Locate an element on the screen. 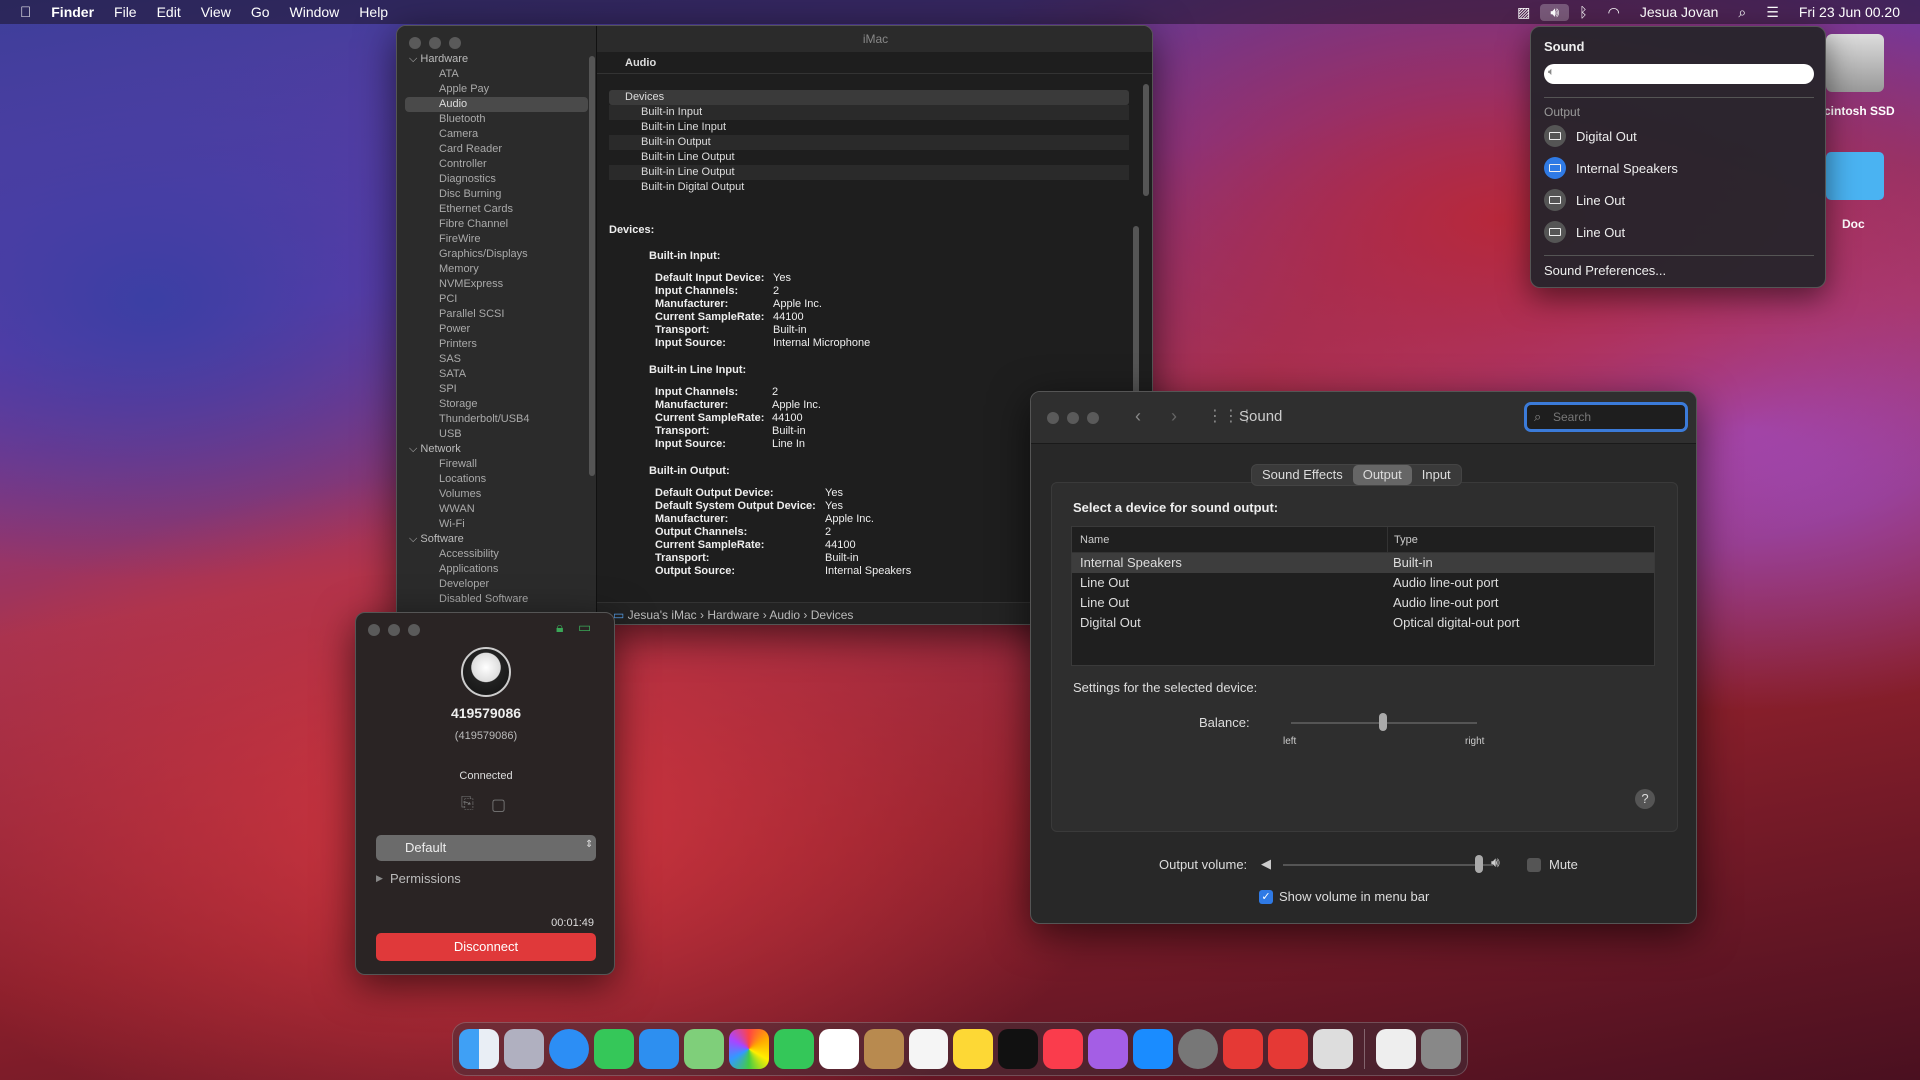  sidebar-item-disc-burning: Disc Burning is located at coordinates (496, 194).